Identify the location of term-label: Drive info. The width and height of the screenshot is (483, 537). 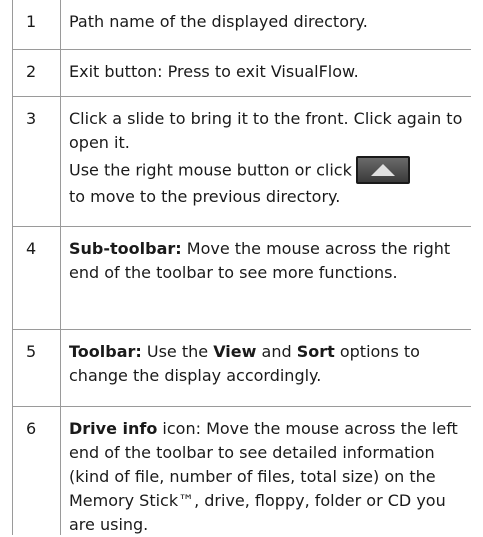
(113, 428).